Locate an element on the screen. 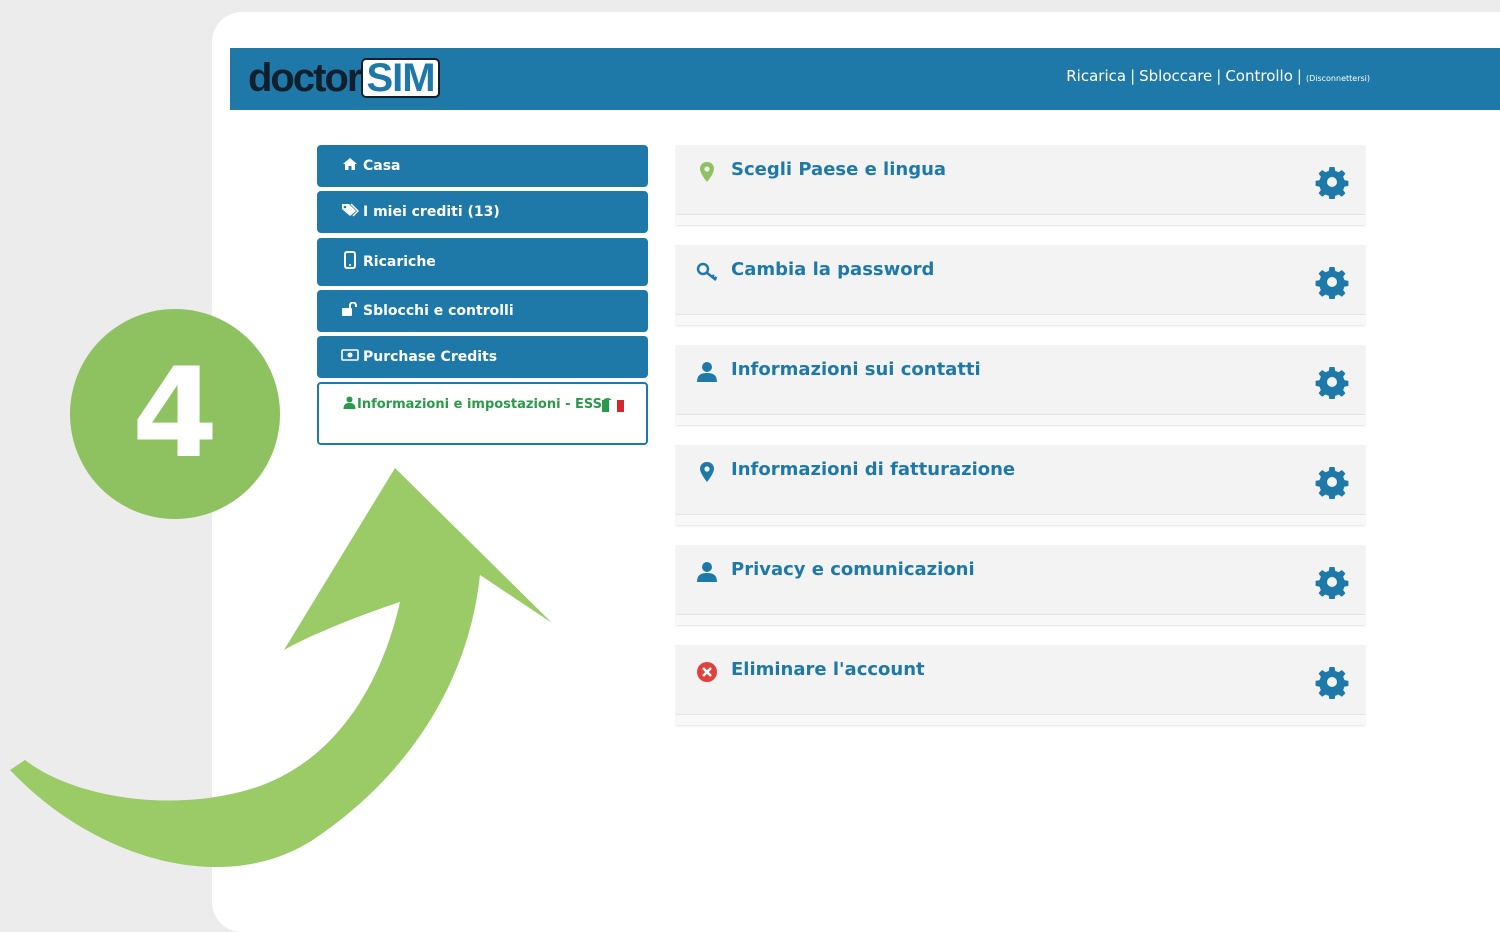  sidebar-item-label: Sblocchi e controlli is located at coordinates (438, 311).